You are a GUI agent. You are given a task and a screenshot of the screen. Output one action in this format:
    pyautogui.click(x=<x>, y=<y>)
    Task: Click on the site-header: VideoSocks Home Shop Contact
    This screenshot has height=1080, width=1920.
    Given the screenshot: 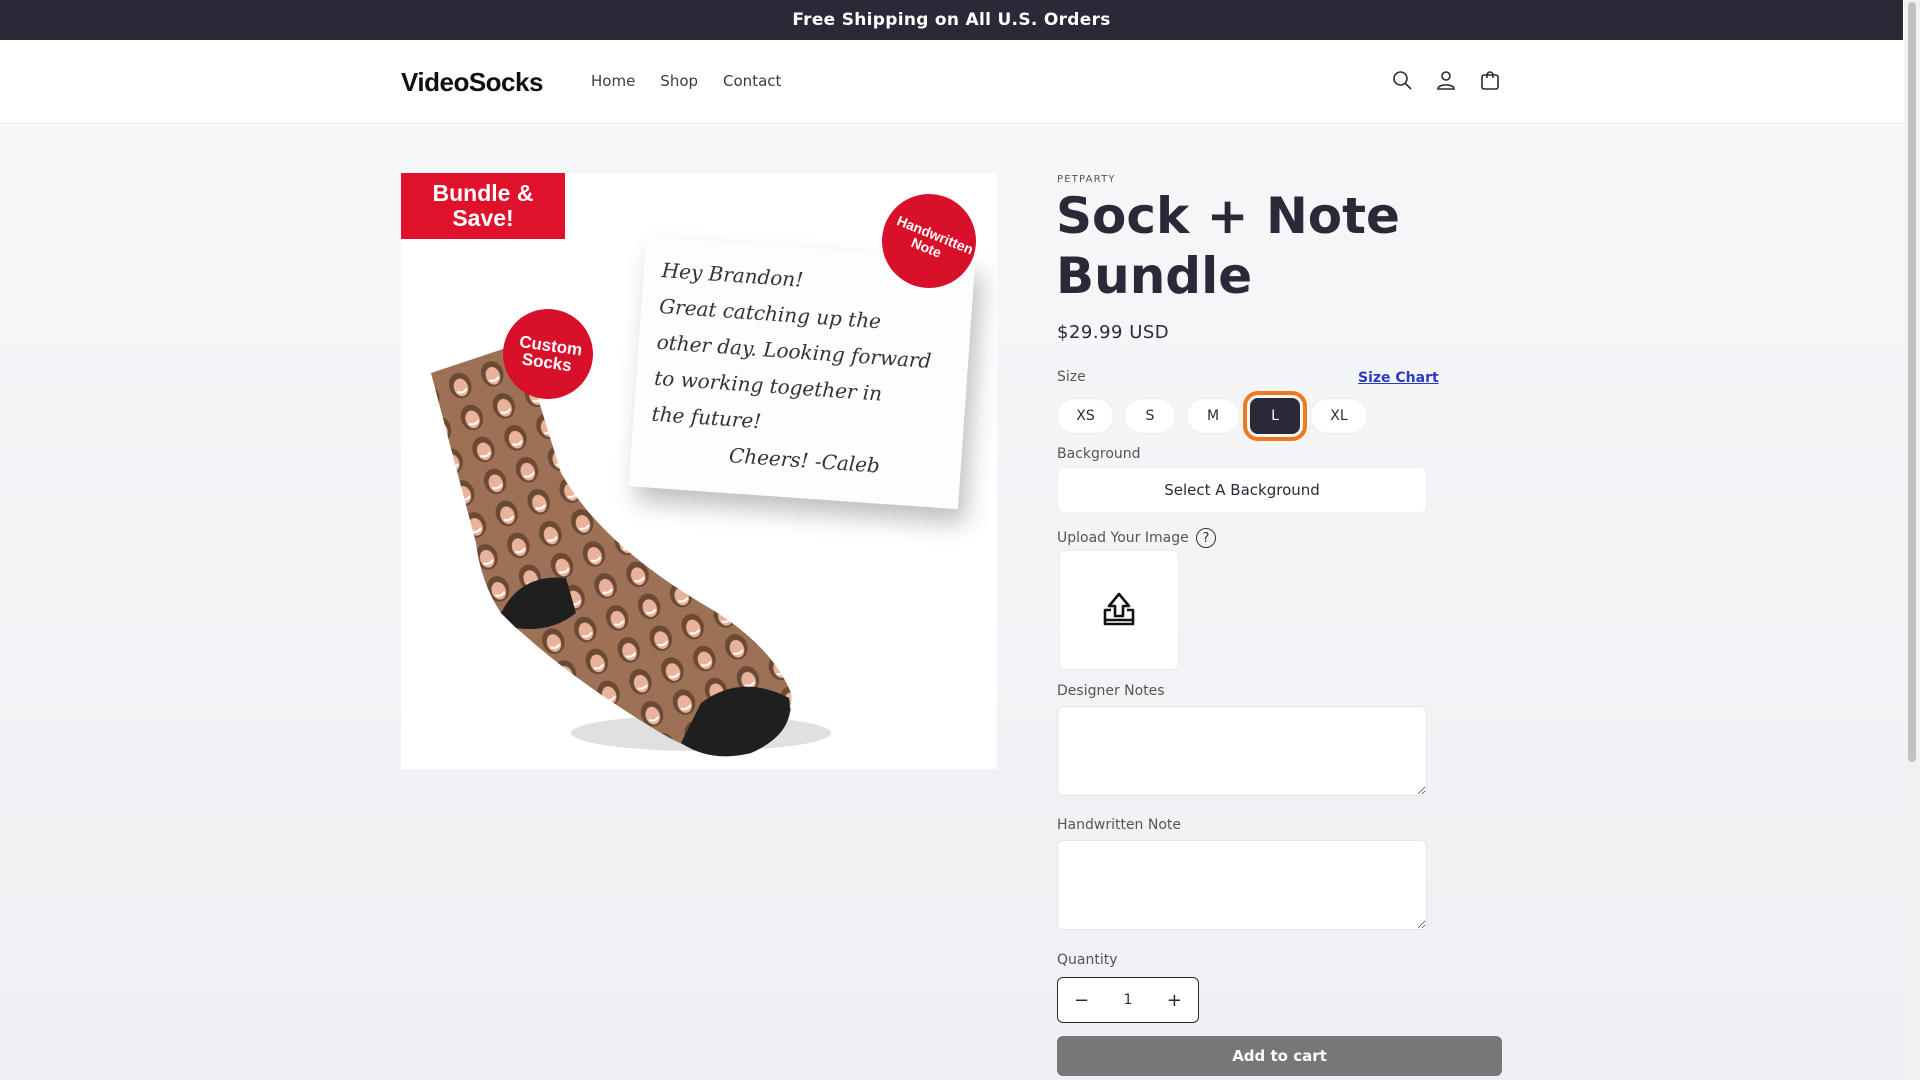 What is the action you would take?
    pyautogui.click(x=951, y=82)
    